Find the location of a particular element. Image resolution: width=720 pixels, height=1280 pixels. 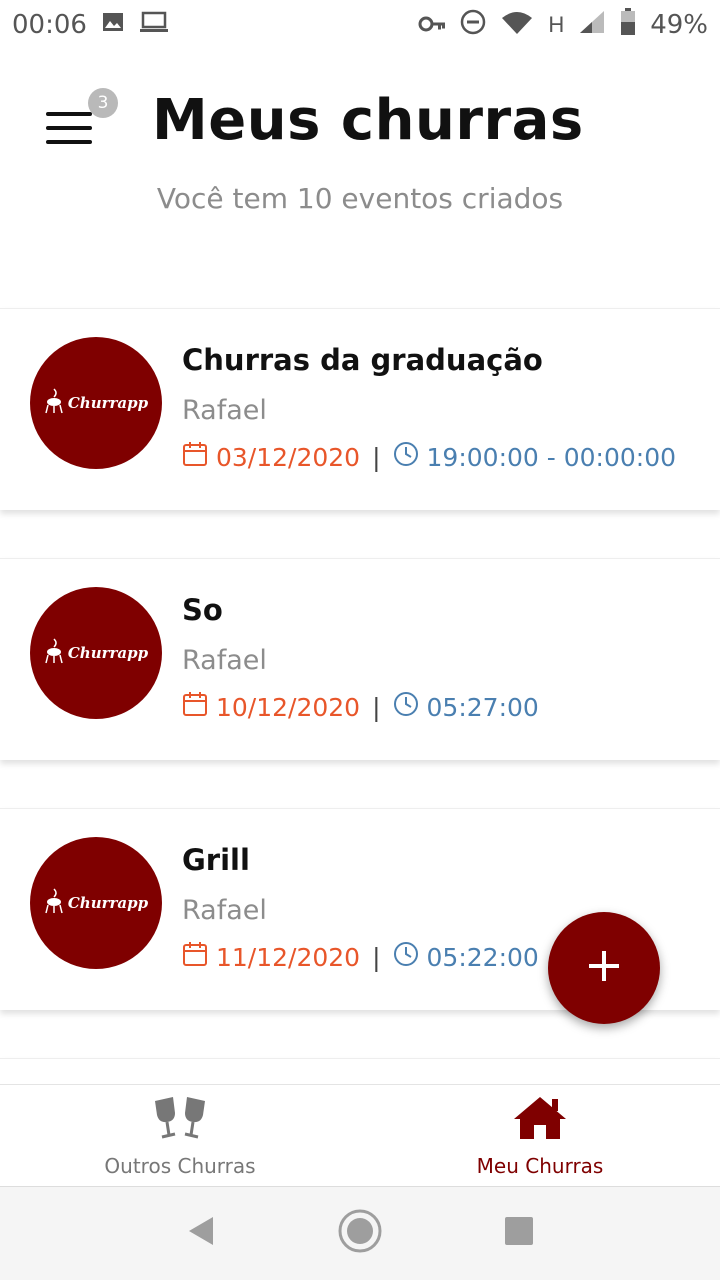

event-title: So is located at coordinates (202, 610).